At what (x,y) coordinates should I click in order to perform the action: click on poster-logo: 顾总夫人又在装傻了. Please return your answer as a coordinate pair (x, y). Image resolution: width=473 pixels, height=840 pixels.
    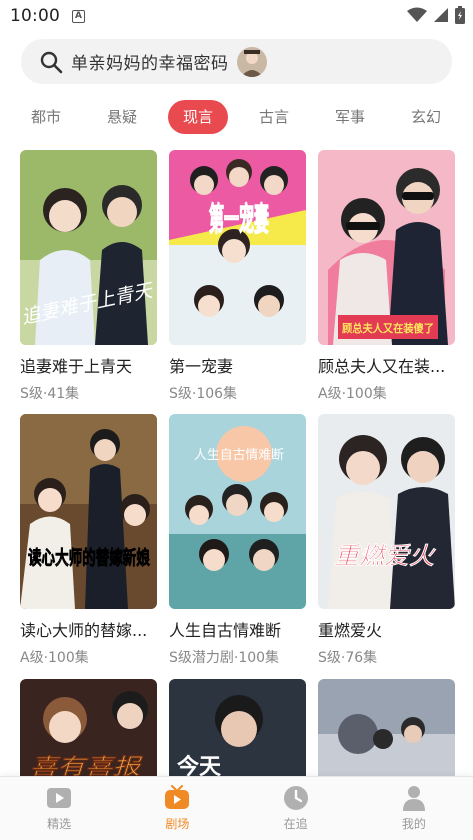
    Looking at the image, I should click on (388, 328).